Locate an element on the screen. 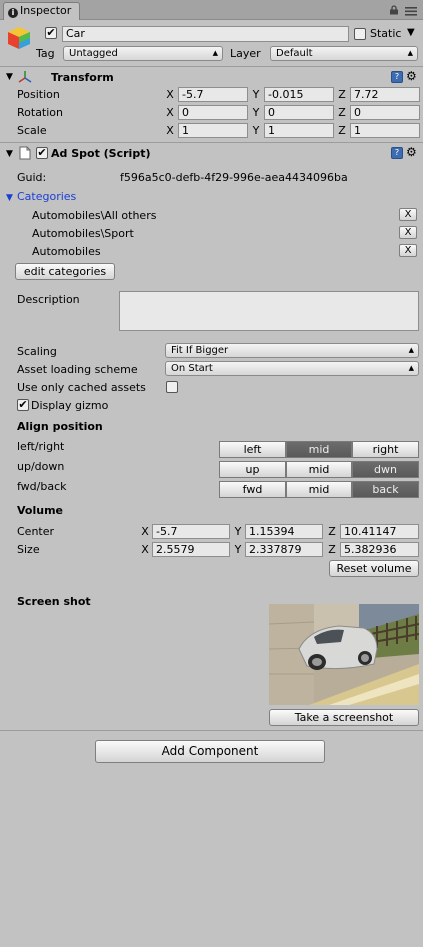  category-item-label: Automobiles\Sport is located at coordinates (83, 233).